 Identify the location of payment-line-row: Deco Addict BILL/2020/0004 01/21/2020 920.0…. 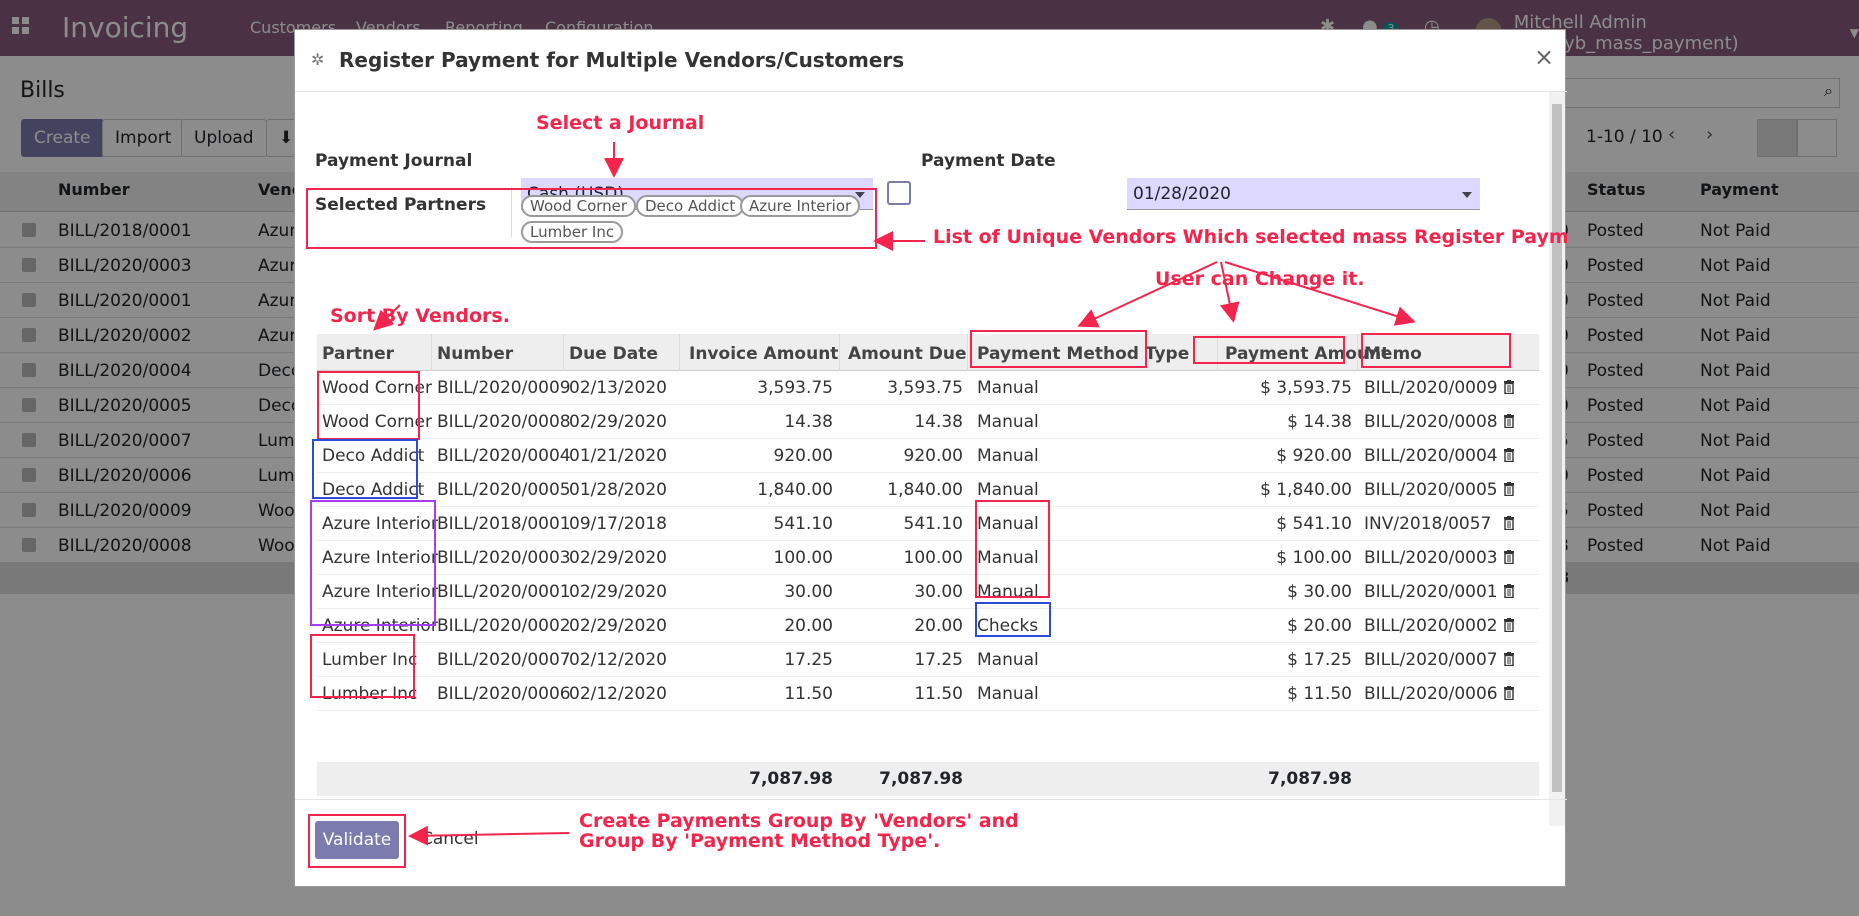
(928, 456).